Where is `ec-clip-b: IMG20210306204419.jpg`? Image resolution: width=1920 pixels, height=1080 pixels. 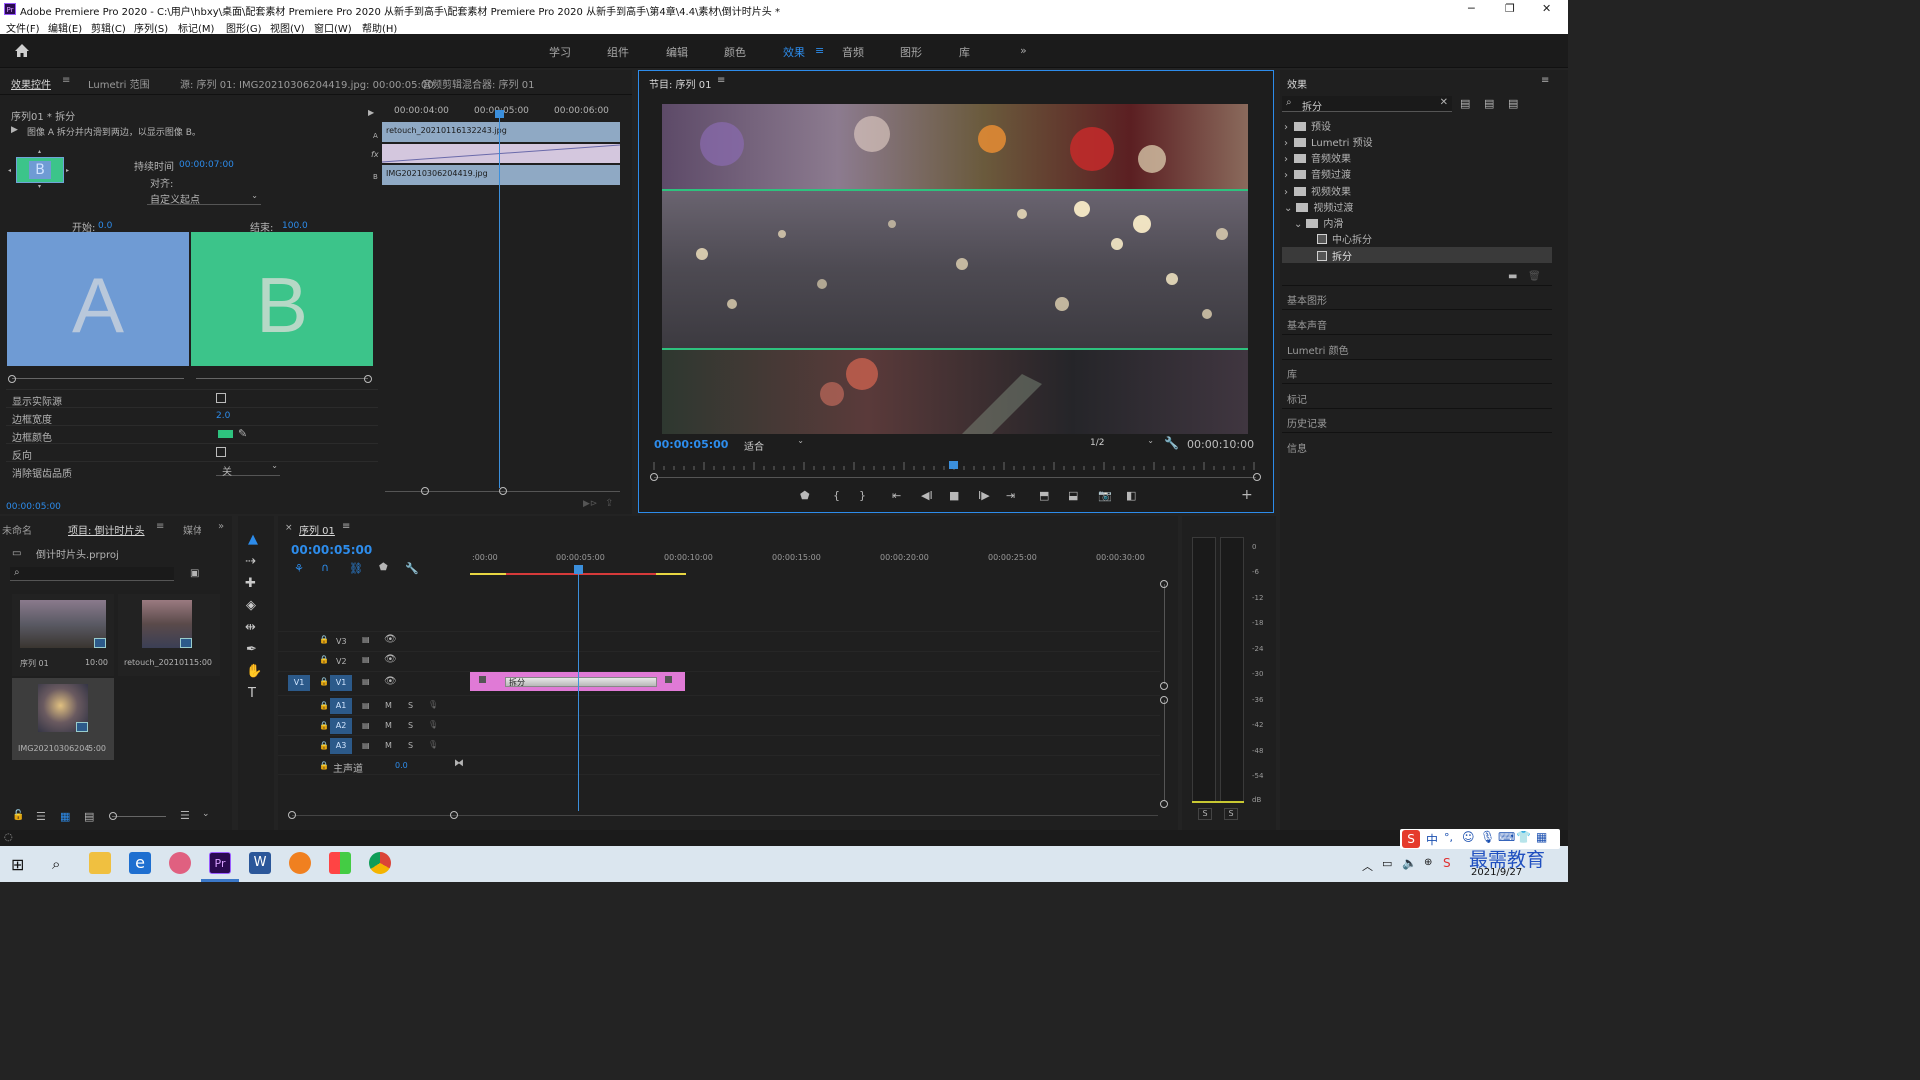 ec-clip-b: IMG20210306204419.jpg is located at coordinates (501, 175).